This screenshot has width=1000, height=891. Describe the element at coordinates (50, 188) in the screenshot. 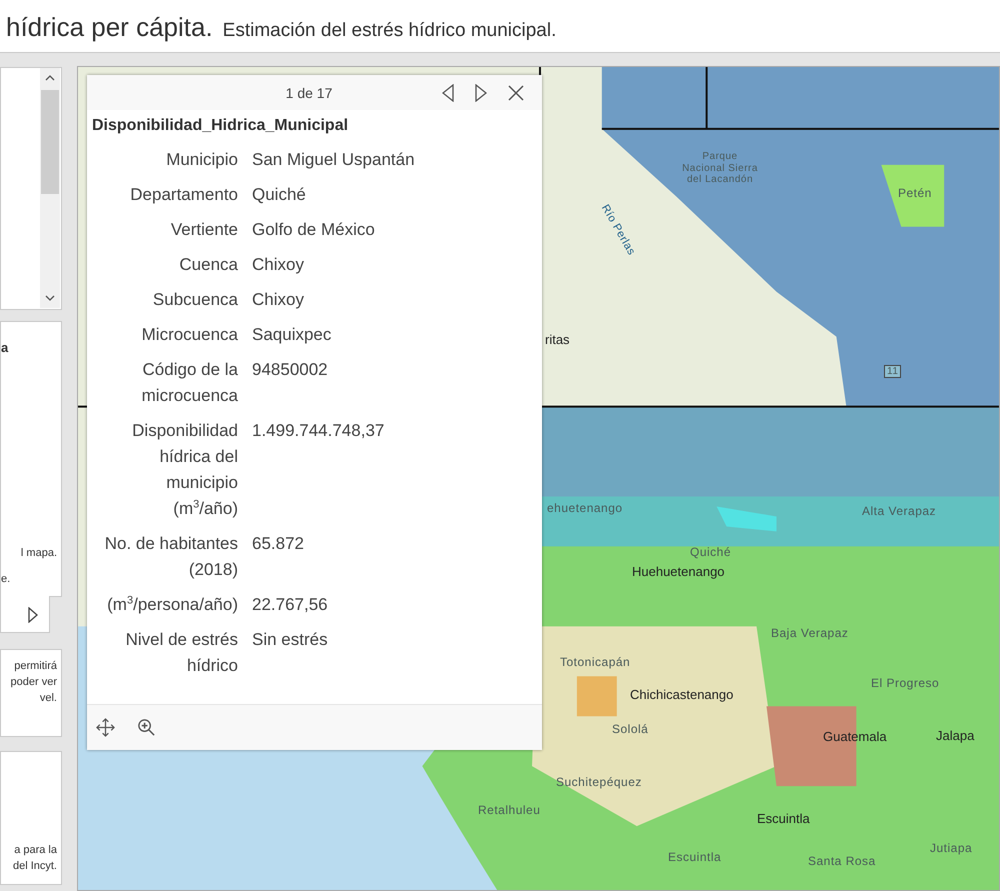

I see `scrollbar` at that location.